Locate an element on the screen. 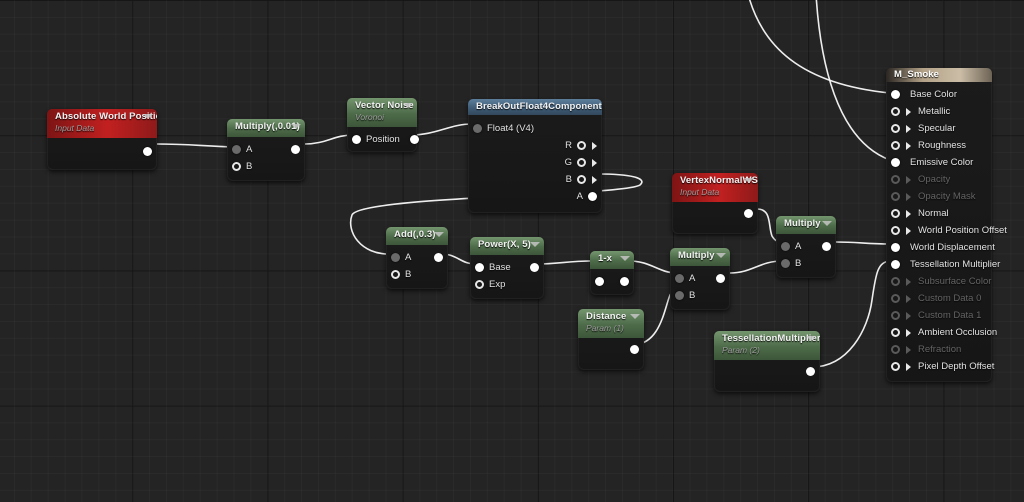 Image resolution: width=1024 pixels, height=502 pixels. material-input-row: Roughness is located at coordinates (939, 145).